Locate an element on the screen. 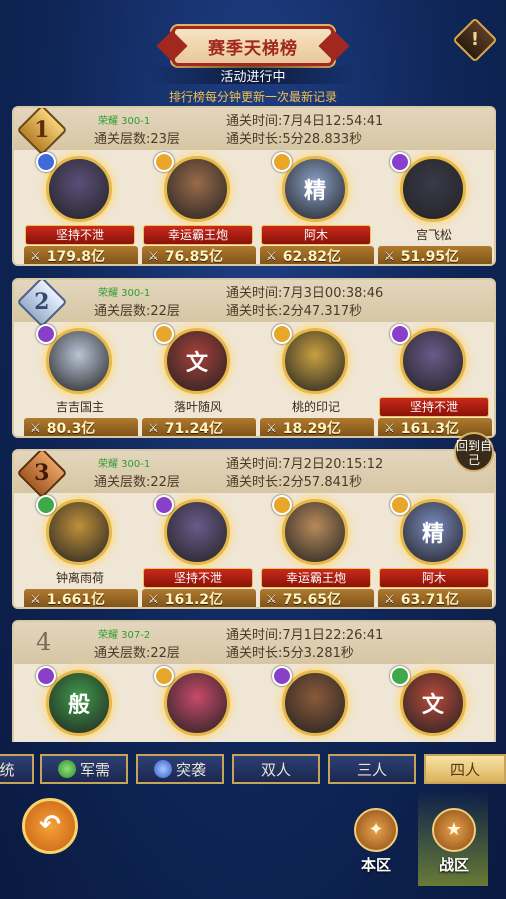 The image size is (506, 899). page-title-text: 赛季天梯榜 is located at coordinates (253, 48).